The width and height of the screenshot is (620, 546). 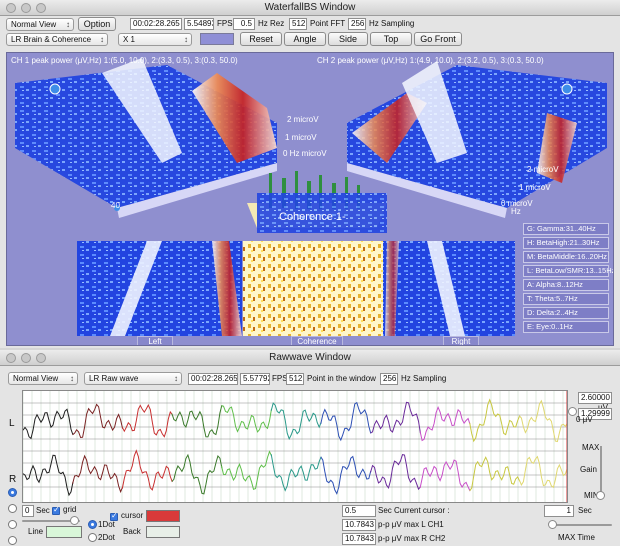 I want to click on rawwave-window-controls, so click(x=26, y=358).